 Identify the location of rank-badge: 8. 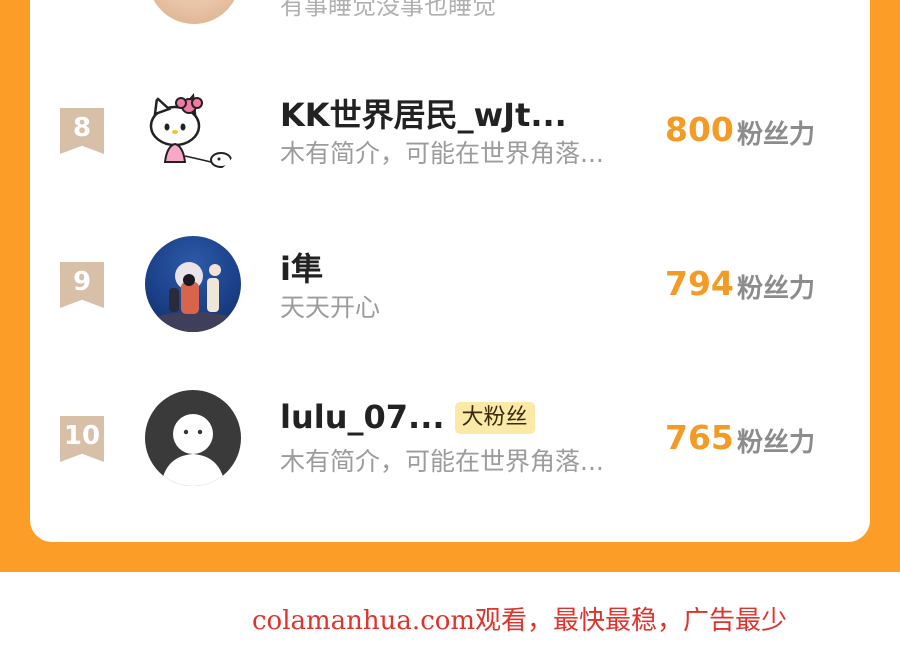
(82, 131).